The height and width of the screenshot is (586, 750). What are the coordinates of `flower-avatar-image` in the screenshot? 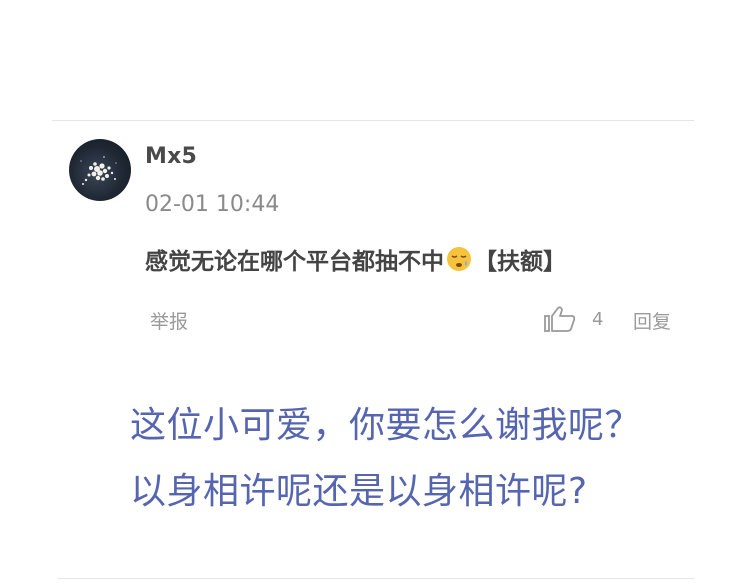 It's located at (98, 170).